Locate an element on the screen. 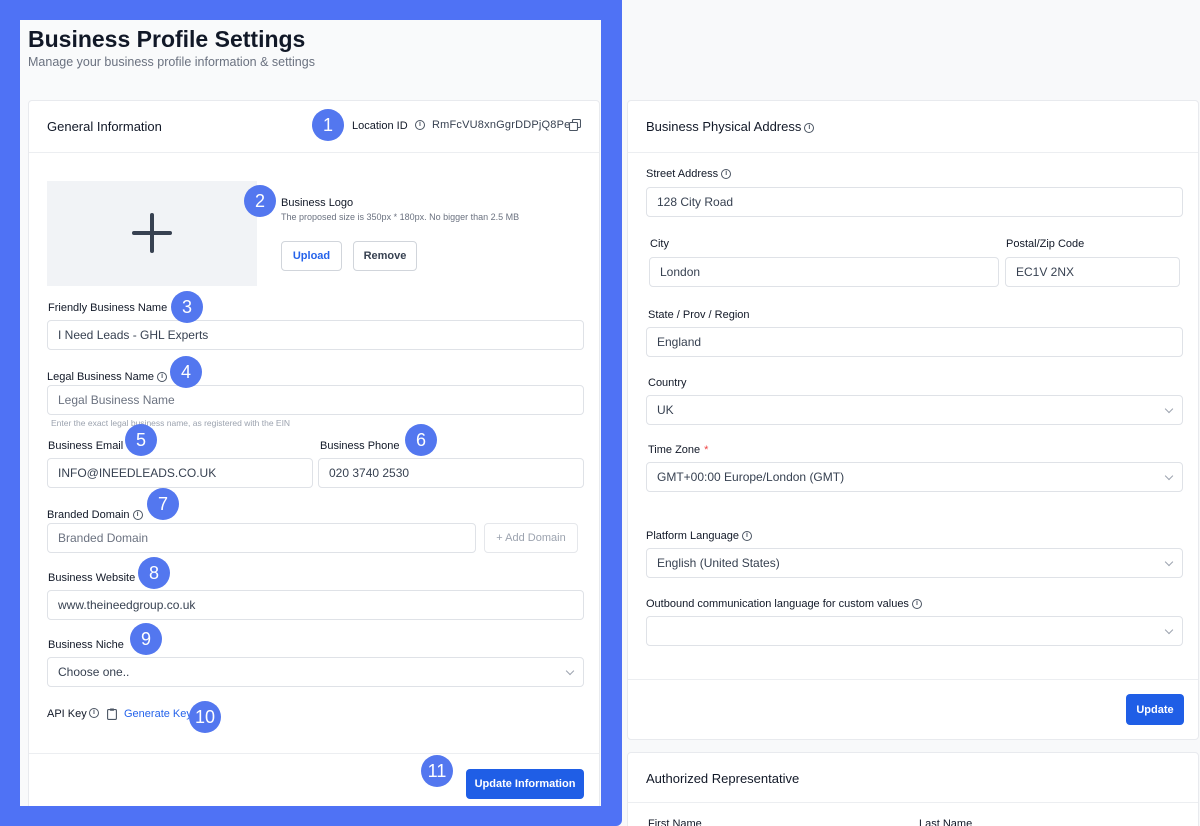  copy-icon is located at coordinates (575, 125).